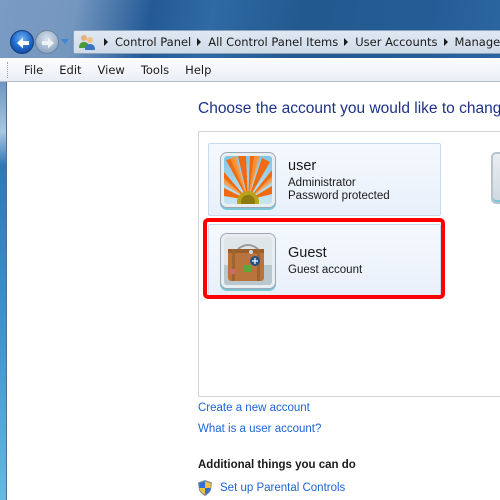 This screenshot has width=500, height=500. Describe the element at coordinates (65, 41) in the screenshot. I see `recent-pages-dropdown` at that location.